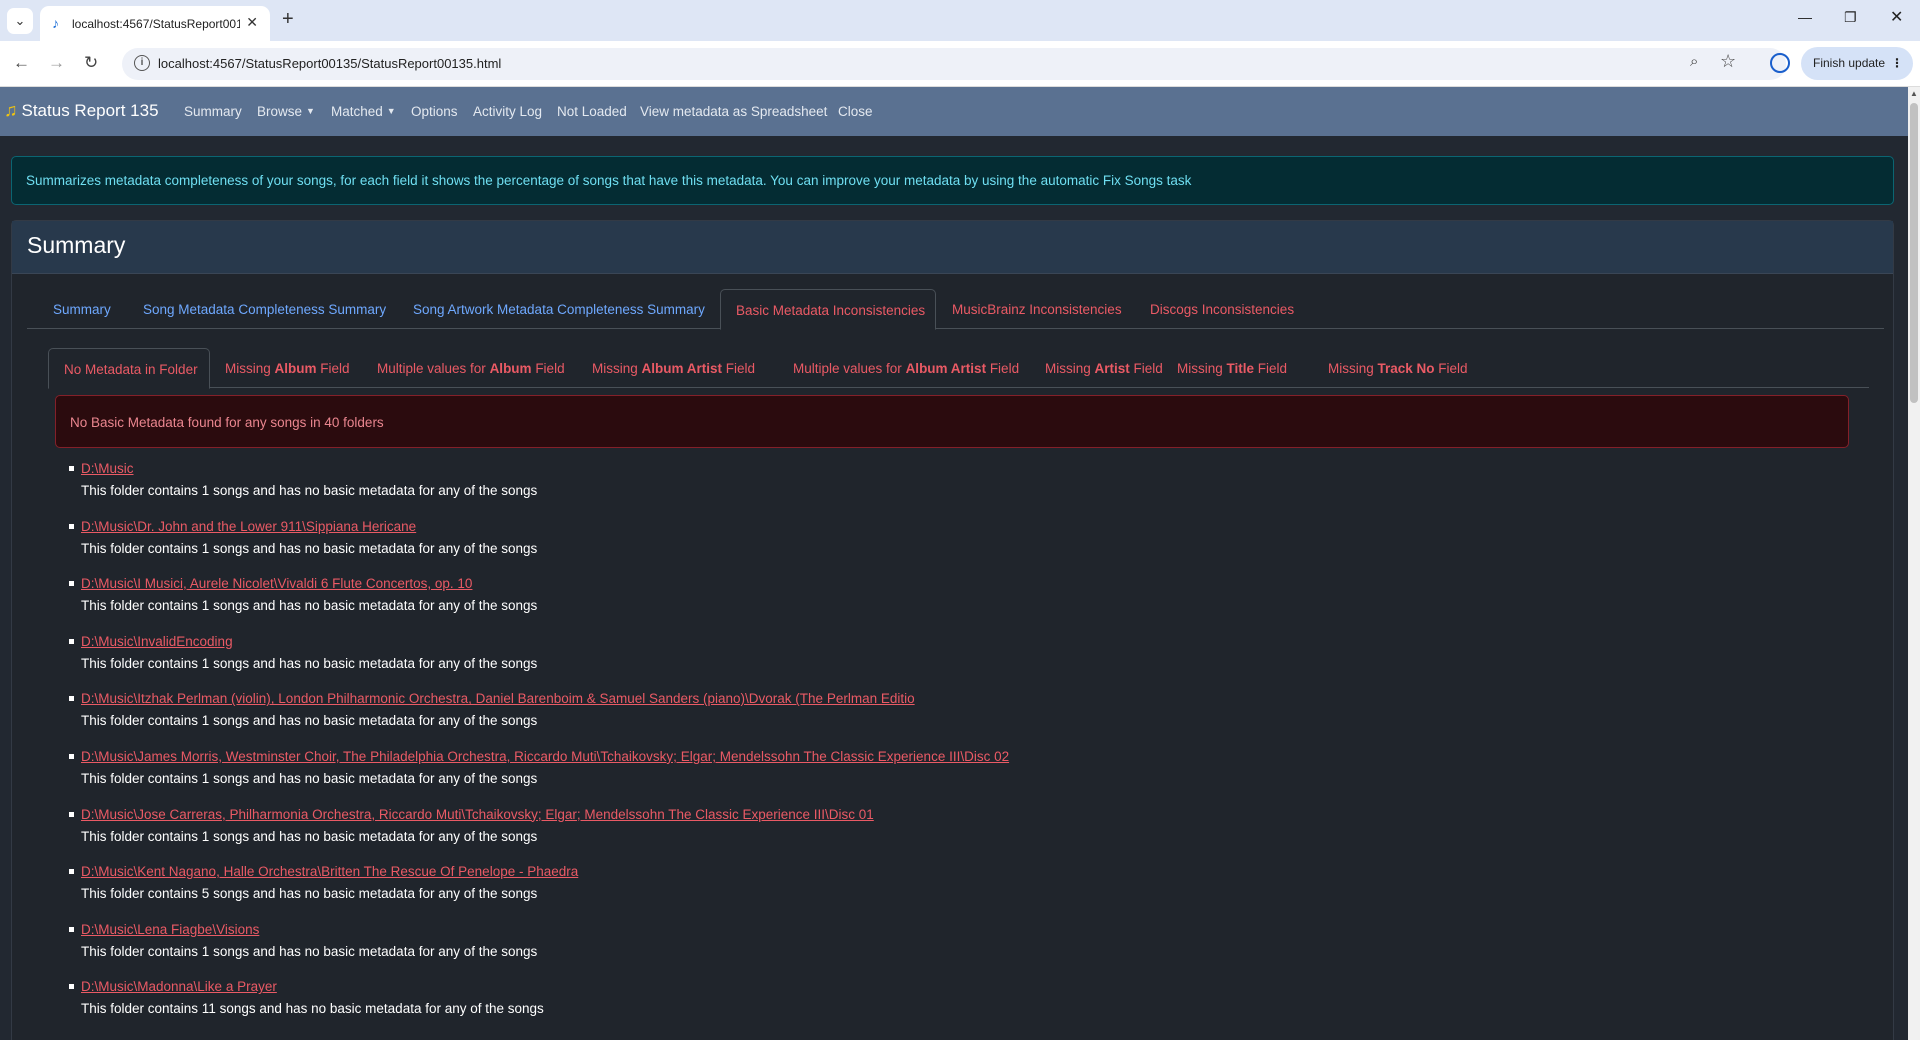  What do you see at coordinates (1728, 61) in the screenshot?
I see `bookmark-star-icon: ☆` at bounding box center [1728, 61].